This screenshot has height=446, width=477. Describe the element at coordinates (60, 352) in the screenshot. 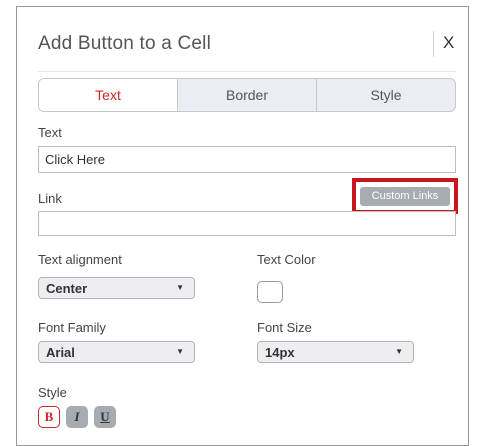

I see `font-family-value: Arial` at that location.